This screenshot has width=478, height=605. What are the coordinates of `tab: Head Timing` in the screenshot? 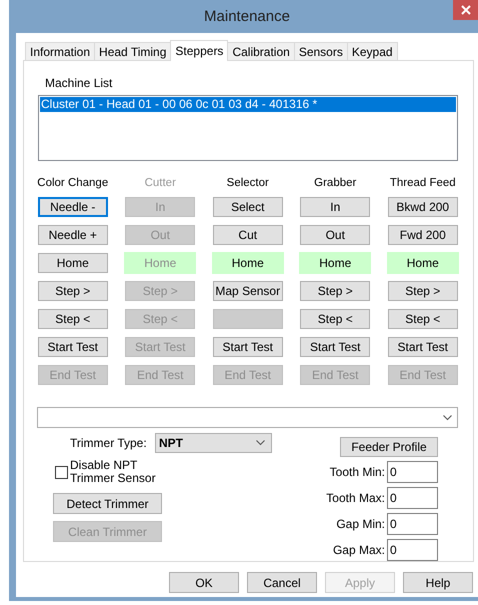 It's located at (133, 51).